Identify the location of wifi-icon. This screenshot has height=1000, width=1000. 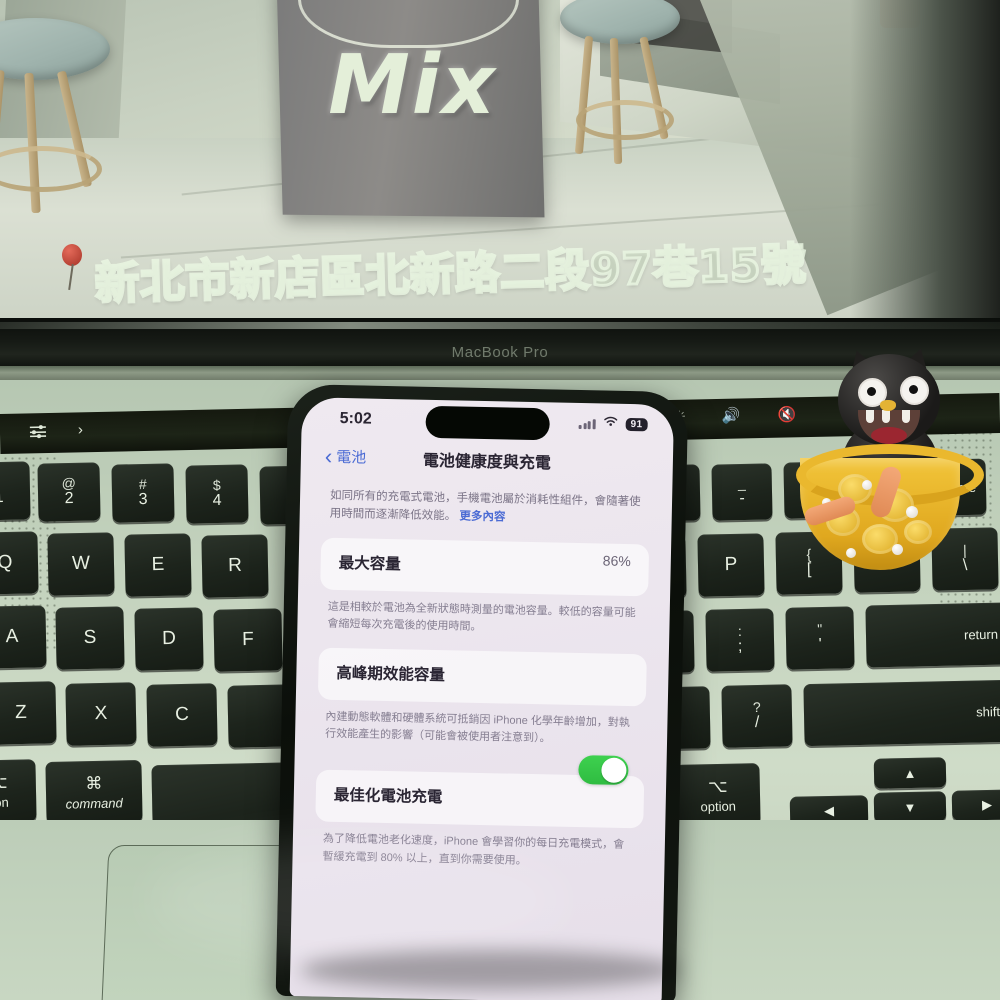
(610, 423).